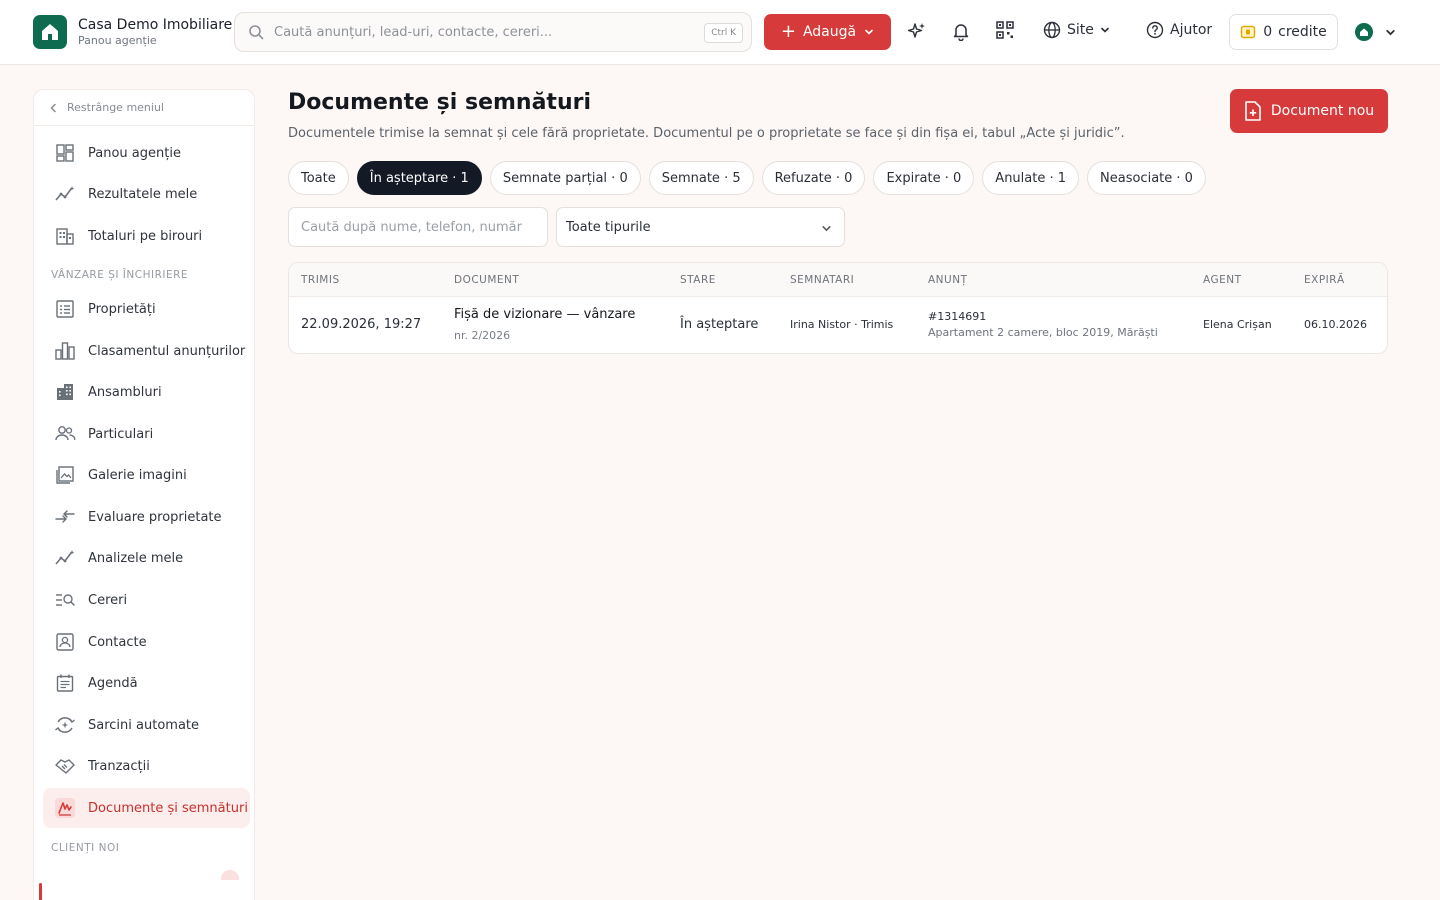  I want to click on tab-semnate-partial: Semnate parțial · 0, so click(565, 178).